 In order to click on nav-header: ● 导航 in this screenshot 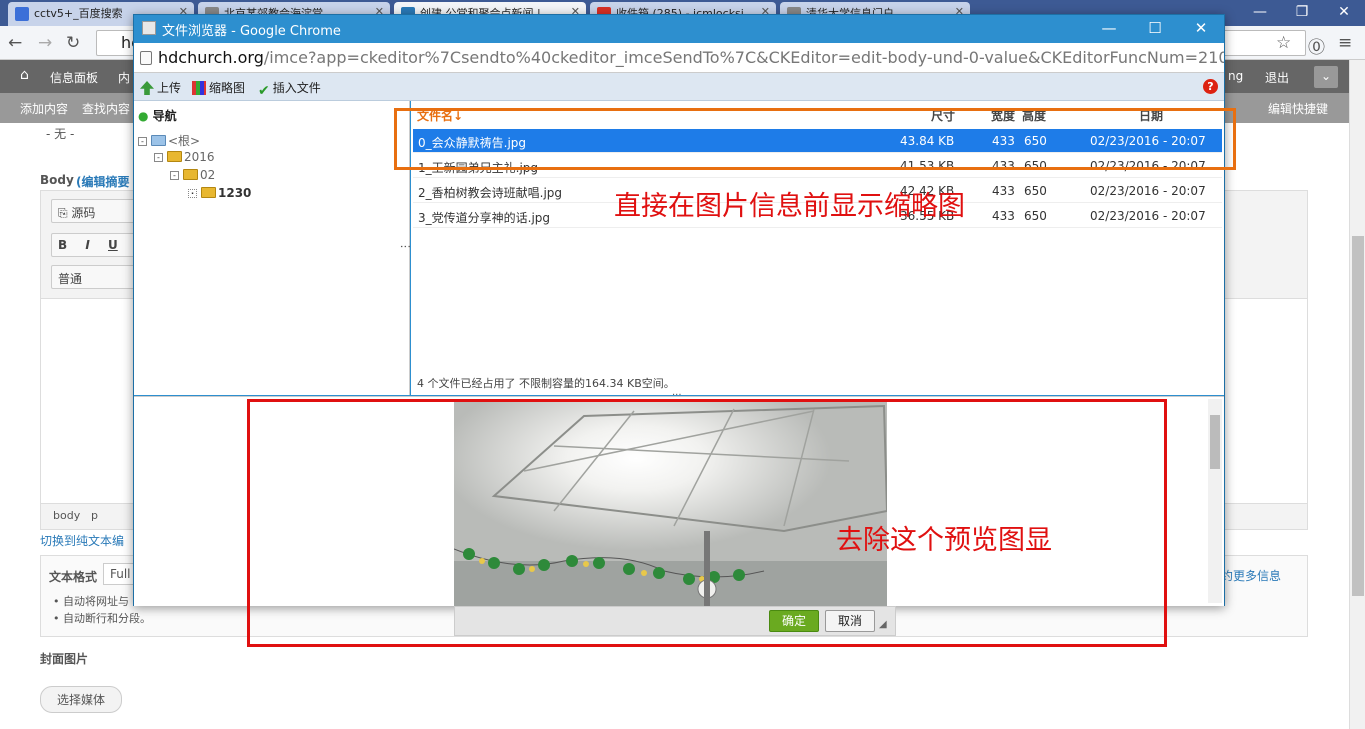, I will do `click(157, 116)`.